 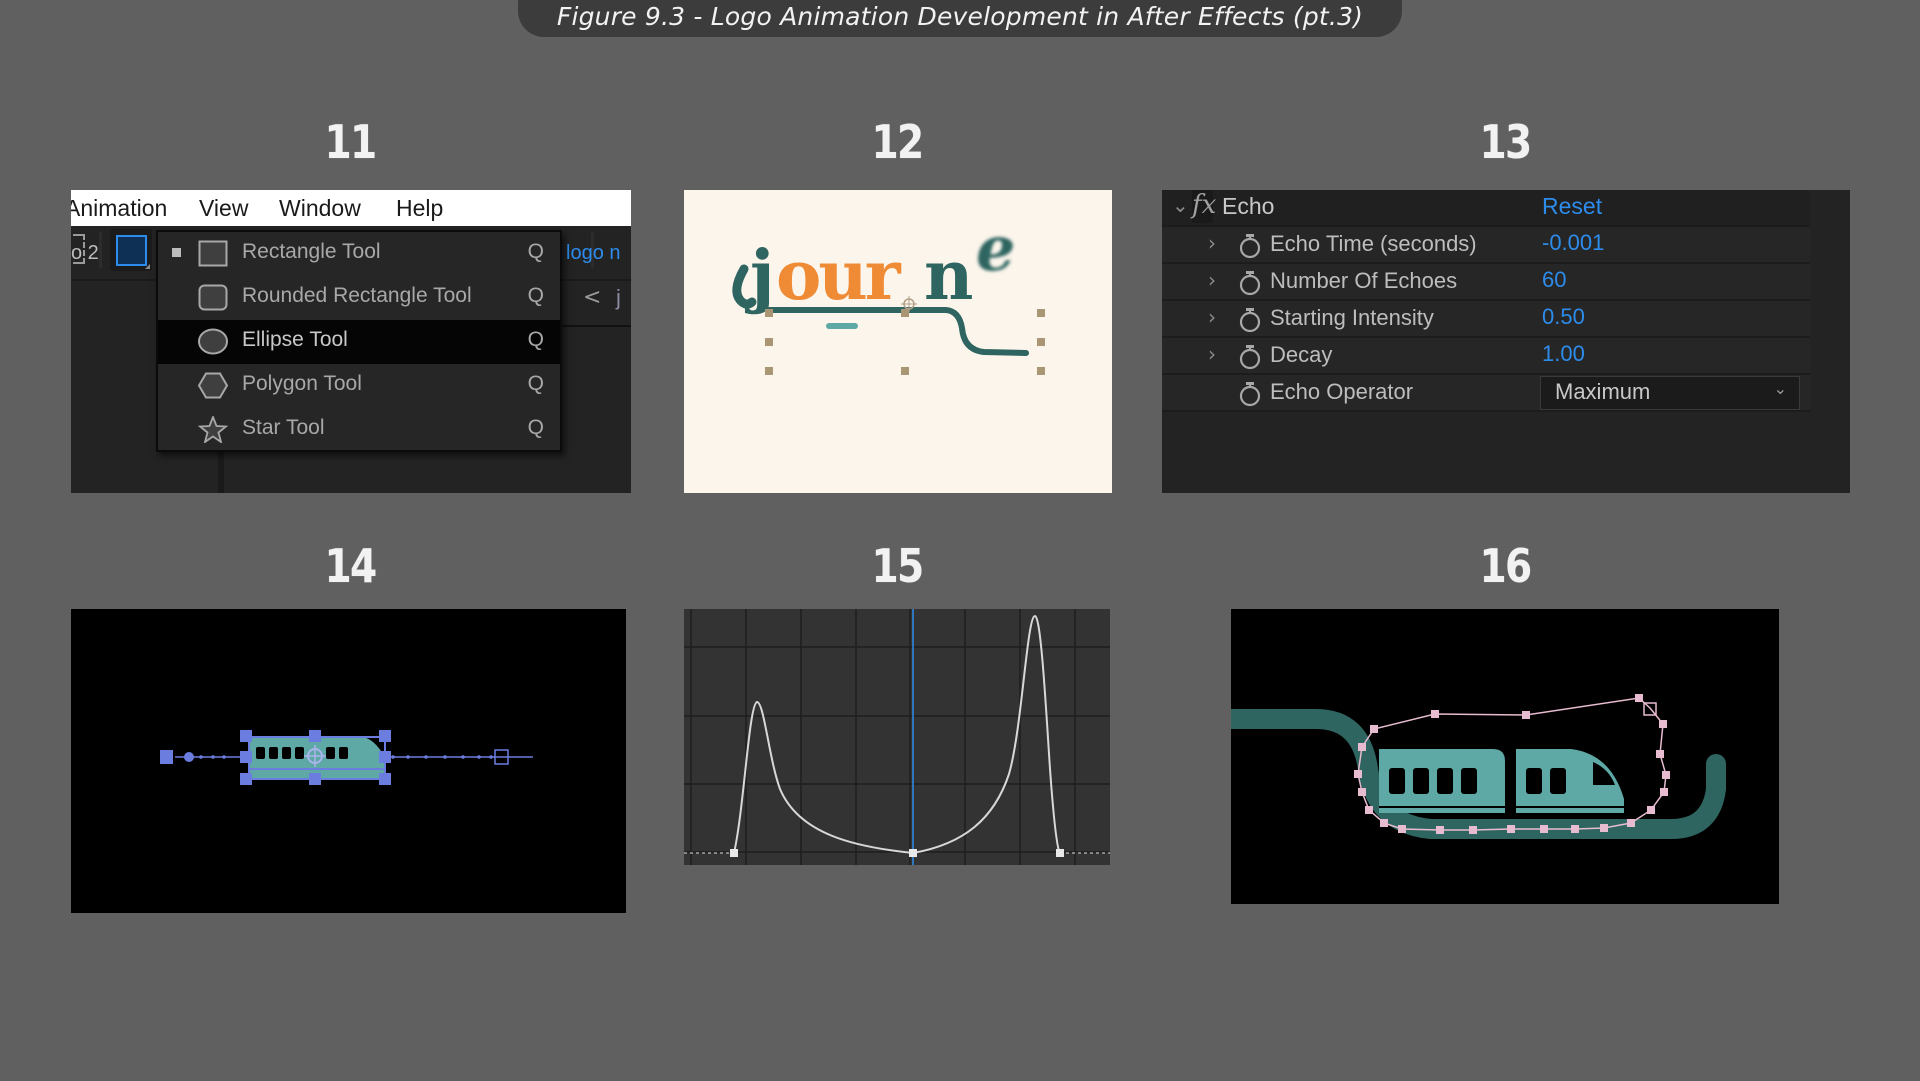 What do you see at coordinates (119, 208) in the screenshot?
I see `menu-animation: Animation` at bounding box center [119, 208].